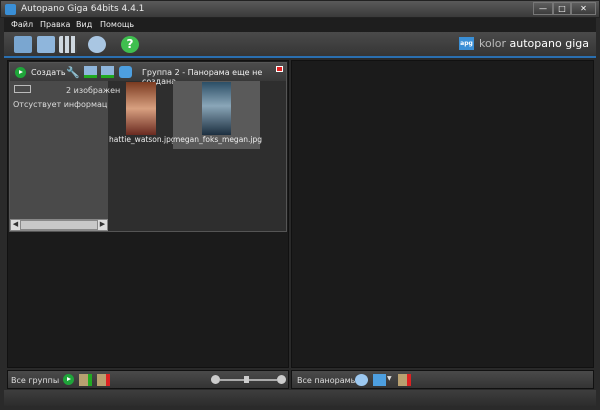 This screenshot has width=600, height=410. What do you see at coordinates (493, 43) in the screenshot?
I see `logo-brand: kolor` at bounding box center [493, 43].